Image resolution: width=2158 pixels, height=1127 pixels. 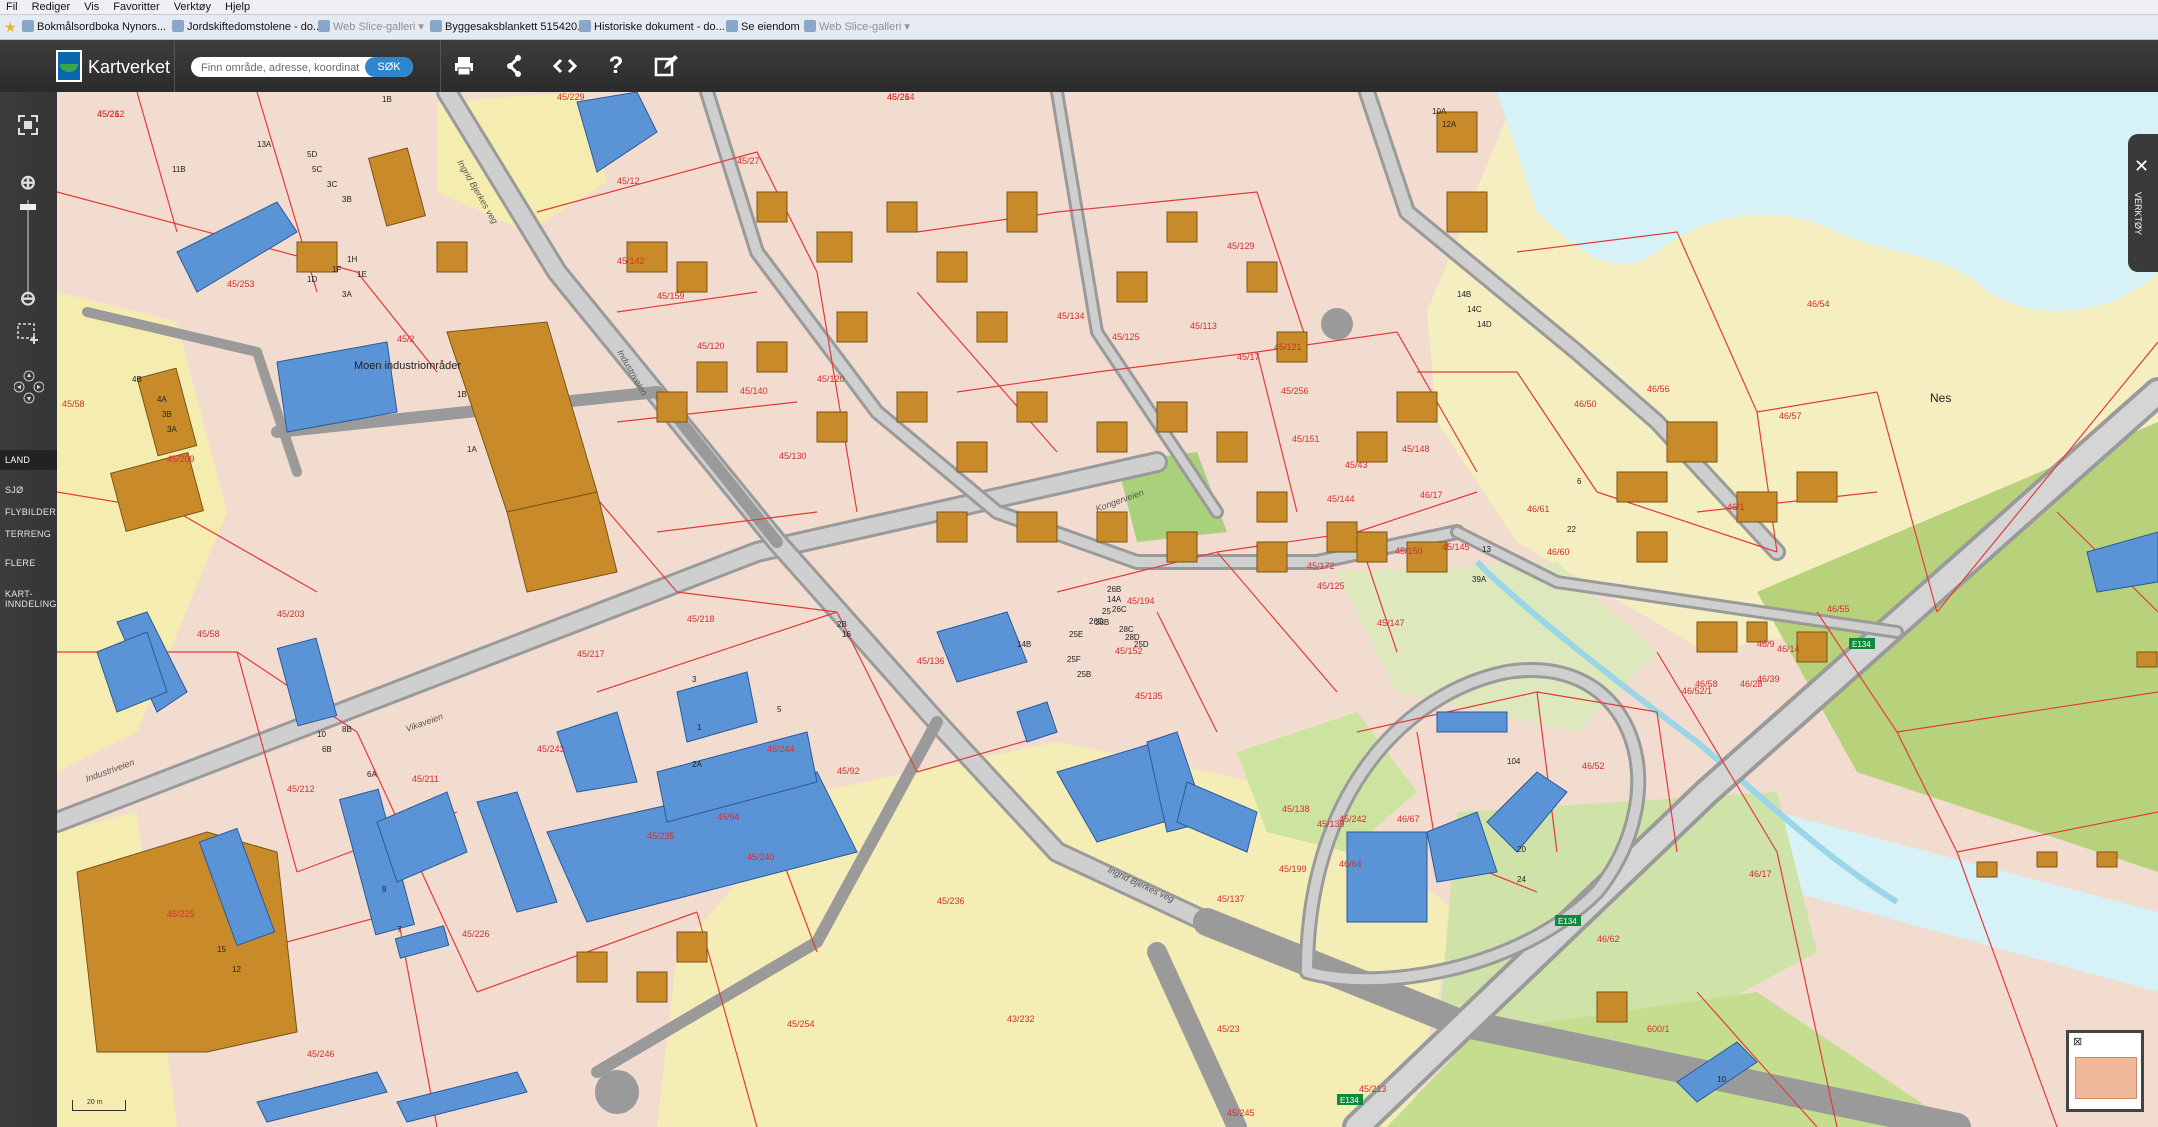 What do you see at coordinates (1439, 111) in the screenshot?
I see `house-number-label: 10A` at bounding box center [1439, 111].